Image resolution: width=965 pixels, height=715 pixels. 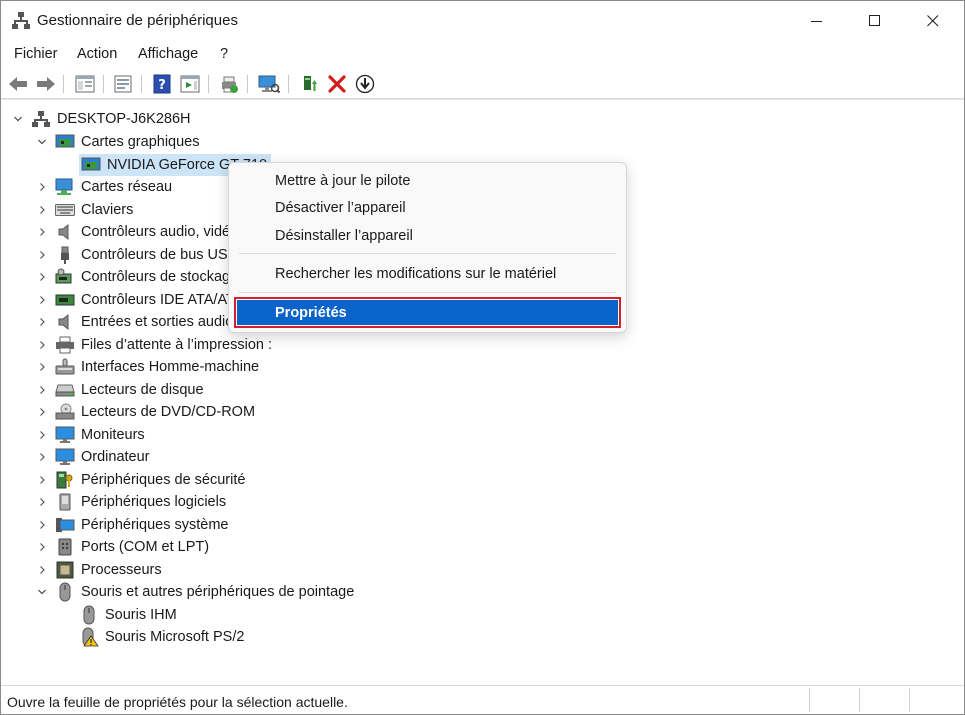 I want to click on show-hide-console-tree-button, so click(x=85, y=84).